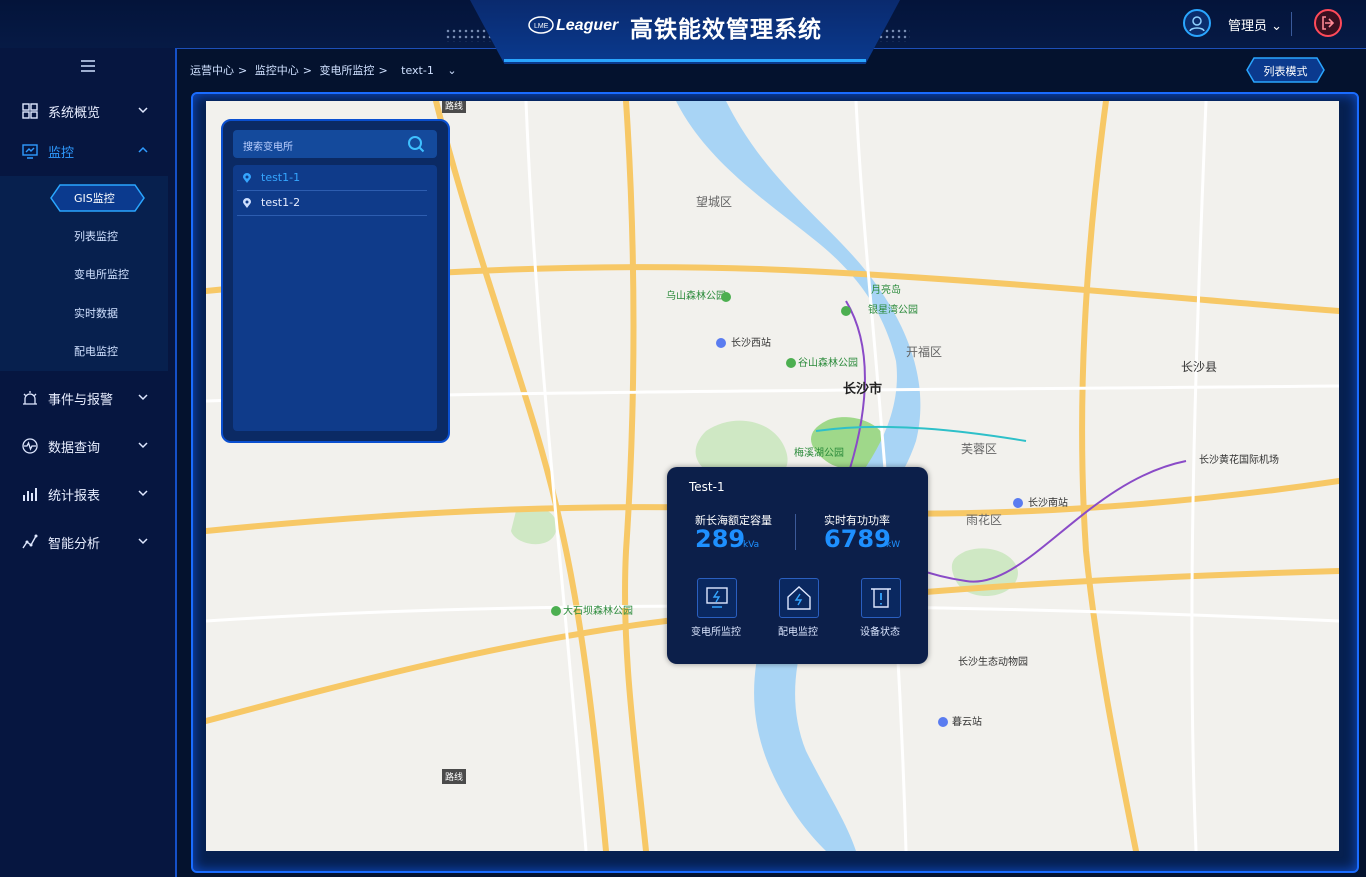 The image size is (1366, 877). I want to click on submenu-item-gis: GIS监控, so click(84, 197).